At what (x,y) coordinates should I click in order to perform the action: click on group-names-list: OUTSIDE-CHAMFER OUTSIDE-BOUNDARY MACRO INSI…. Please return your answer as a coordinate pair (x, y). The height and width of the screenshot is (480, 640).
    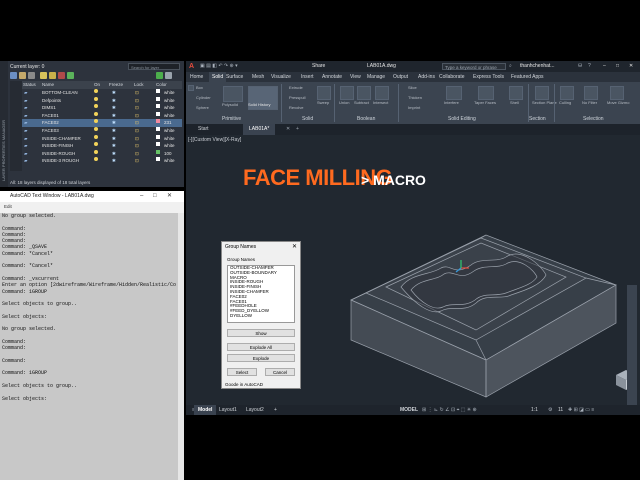
    Looking at the image, I should click on (261, 294).